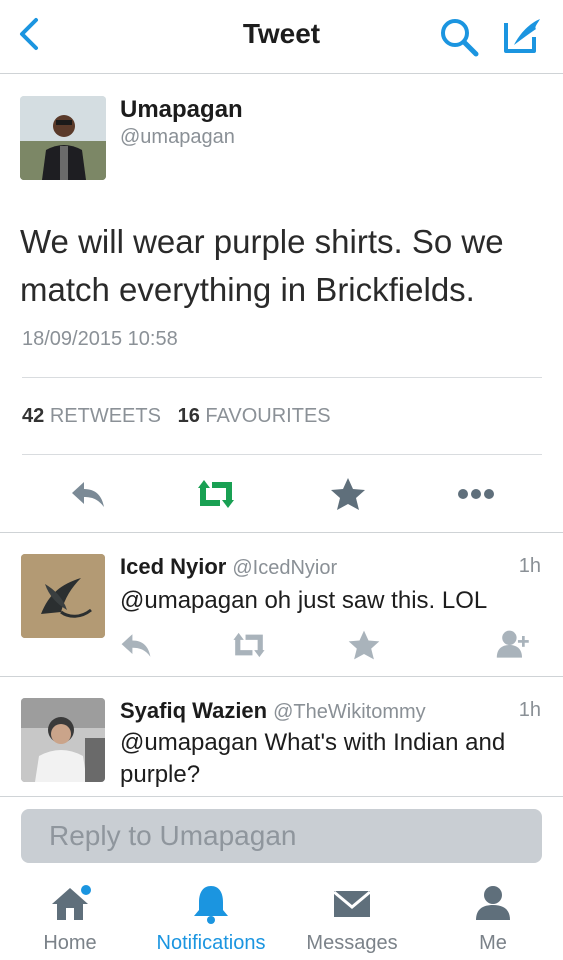 The image size is (563, 960). I want to click on reply-input, so click(281, 836).